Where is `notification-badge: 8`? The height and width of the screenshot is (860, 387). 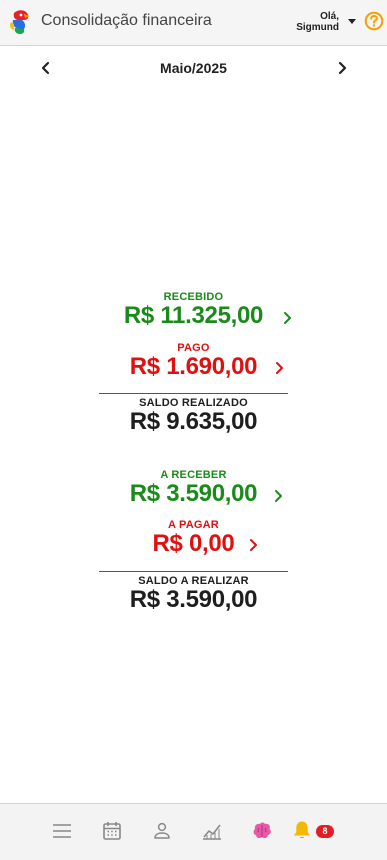 notification-badge: 8 is located at coordinates (325, 831).